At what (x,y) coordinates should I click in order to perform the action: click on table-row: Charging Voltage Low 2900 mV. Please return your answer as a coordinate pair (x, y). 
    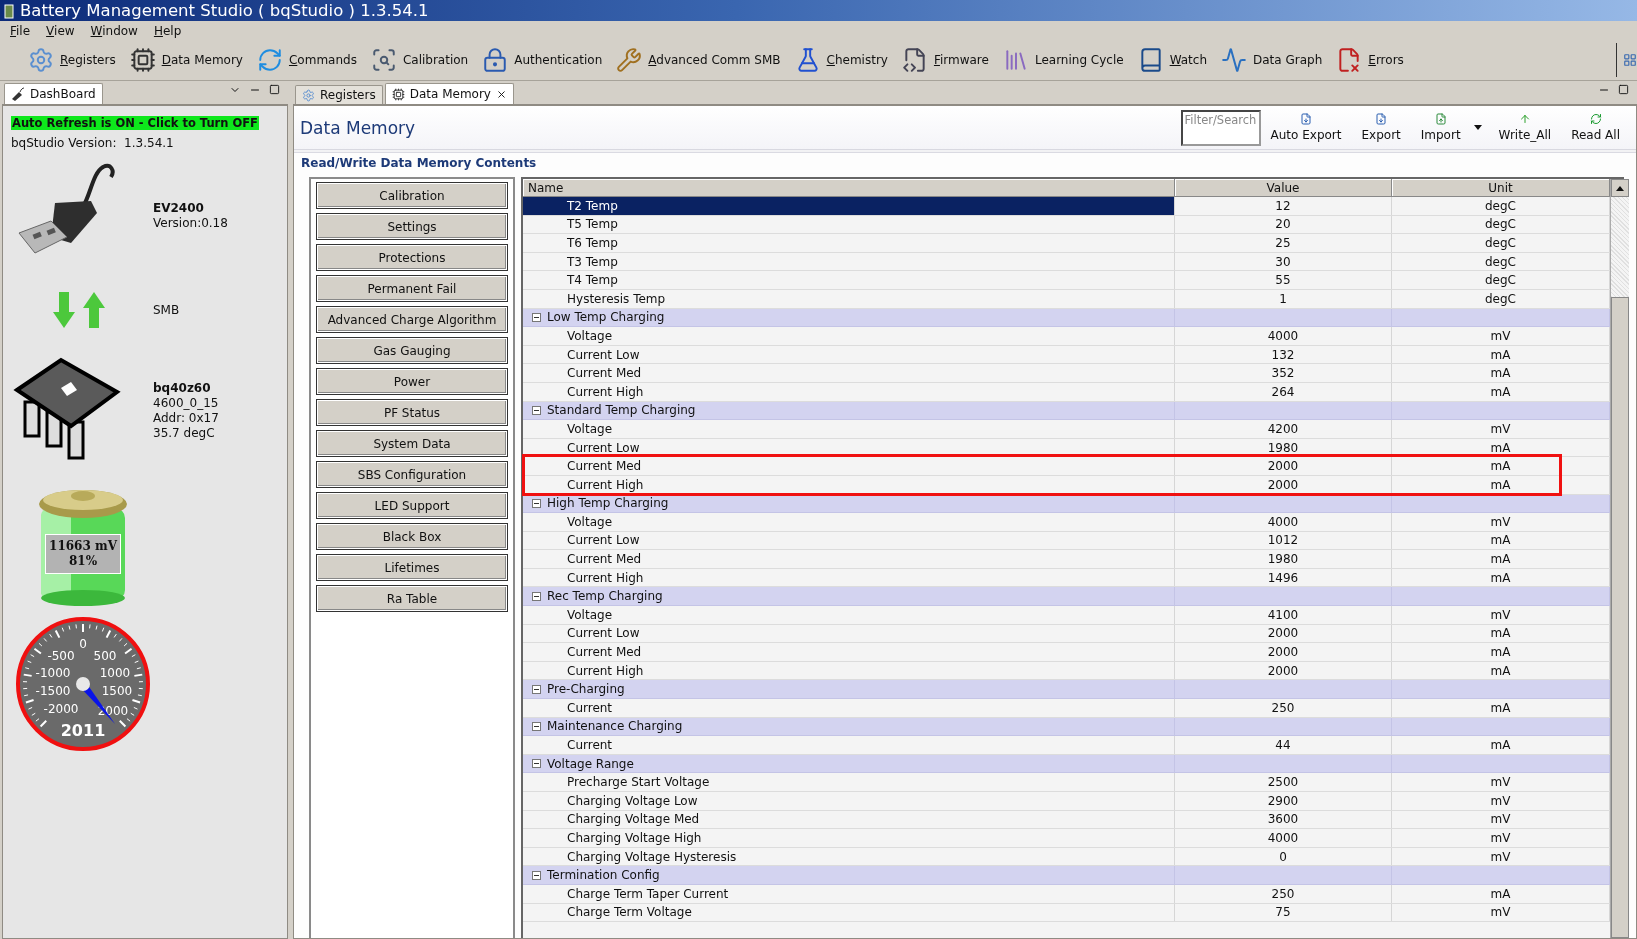
    Looking at the image, I should click on (1066, 801).